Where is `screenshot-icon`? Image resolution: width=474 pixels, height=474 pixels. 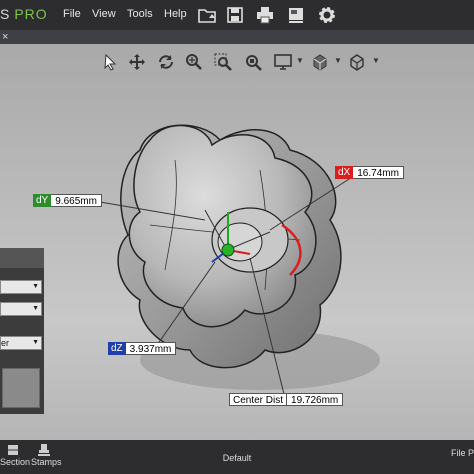 screenshot-icon is located at coordinates (296, 15).